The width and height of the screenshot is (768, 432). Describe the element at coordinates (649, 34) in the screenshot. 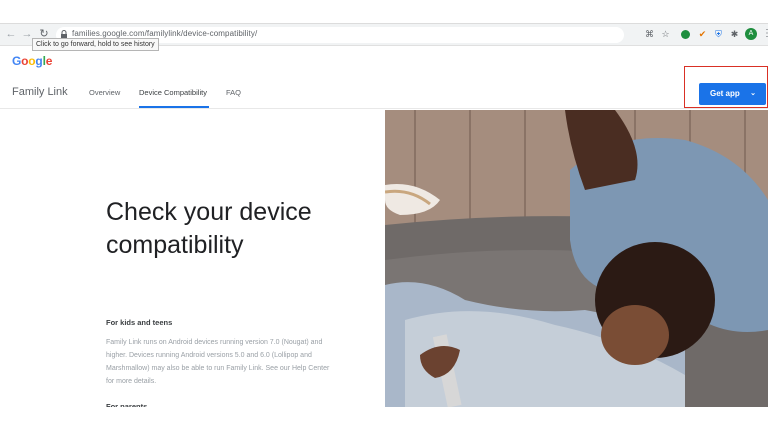

I see `keyboard-icon: ⌘` at that location.